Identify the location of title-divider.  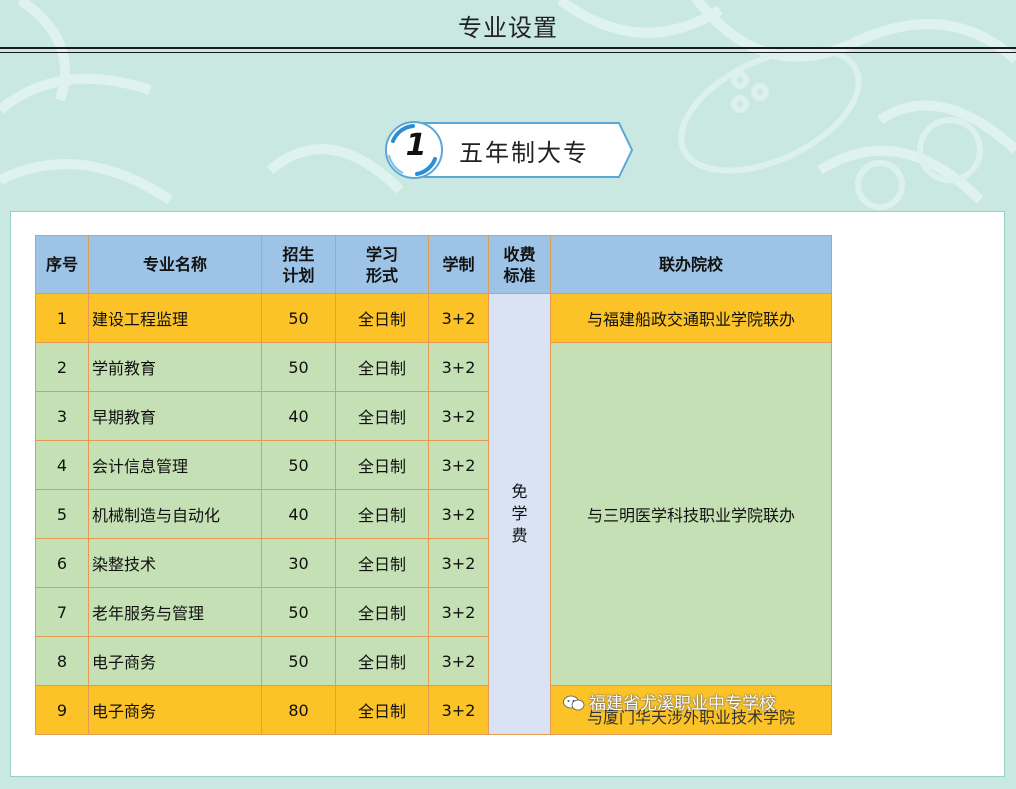
(508, 48).